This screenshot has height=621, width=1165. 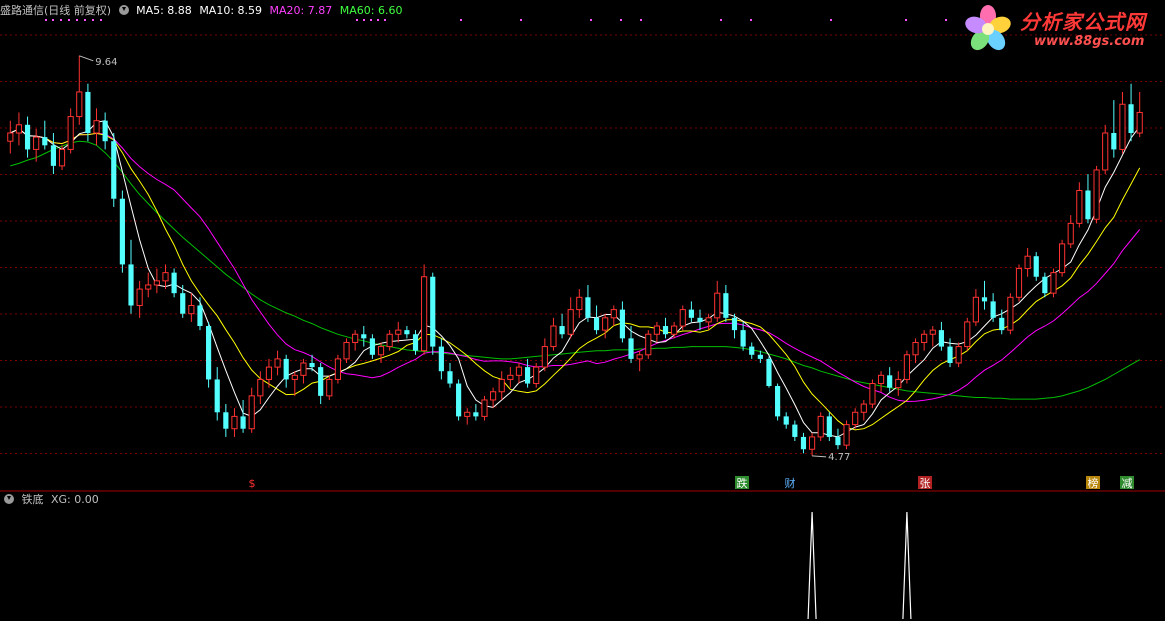 I want to click on event-marker-text: 财, so click(x=790, y=483).